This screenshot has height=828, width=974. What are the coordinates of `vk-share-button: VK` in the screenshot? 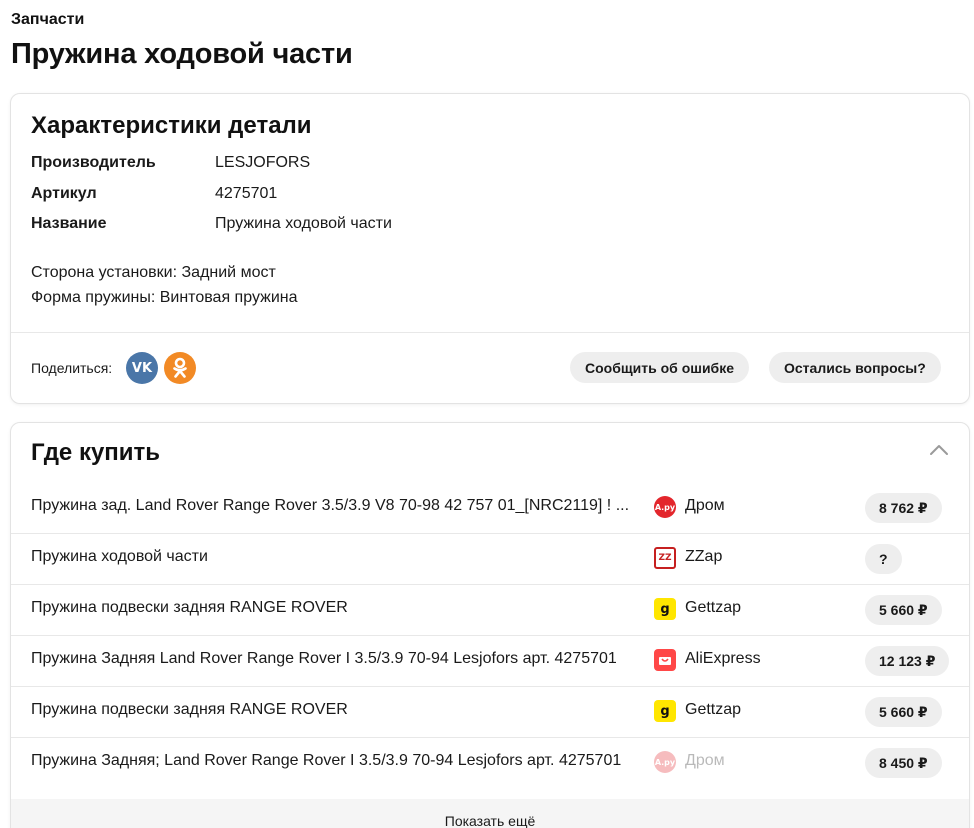 It's located at (142, 368).